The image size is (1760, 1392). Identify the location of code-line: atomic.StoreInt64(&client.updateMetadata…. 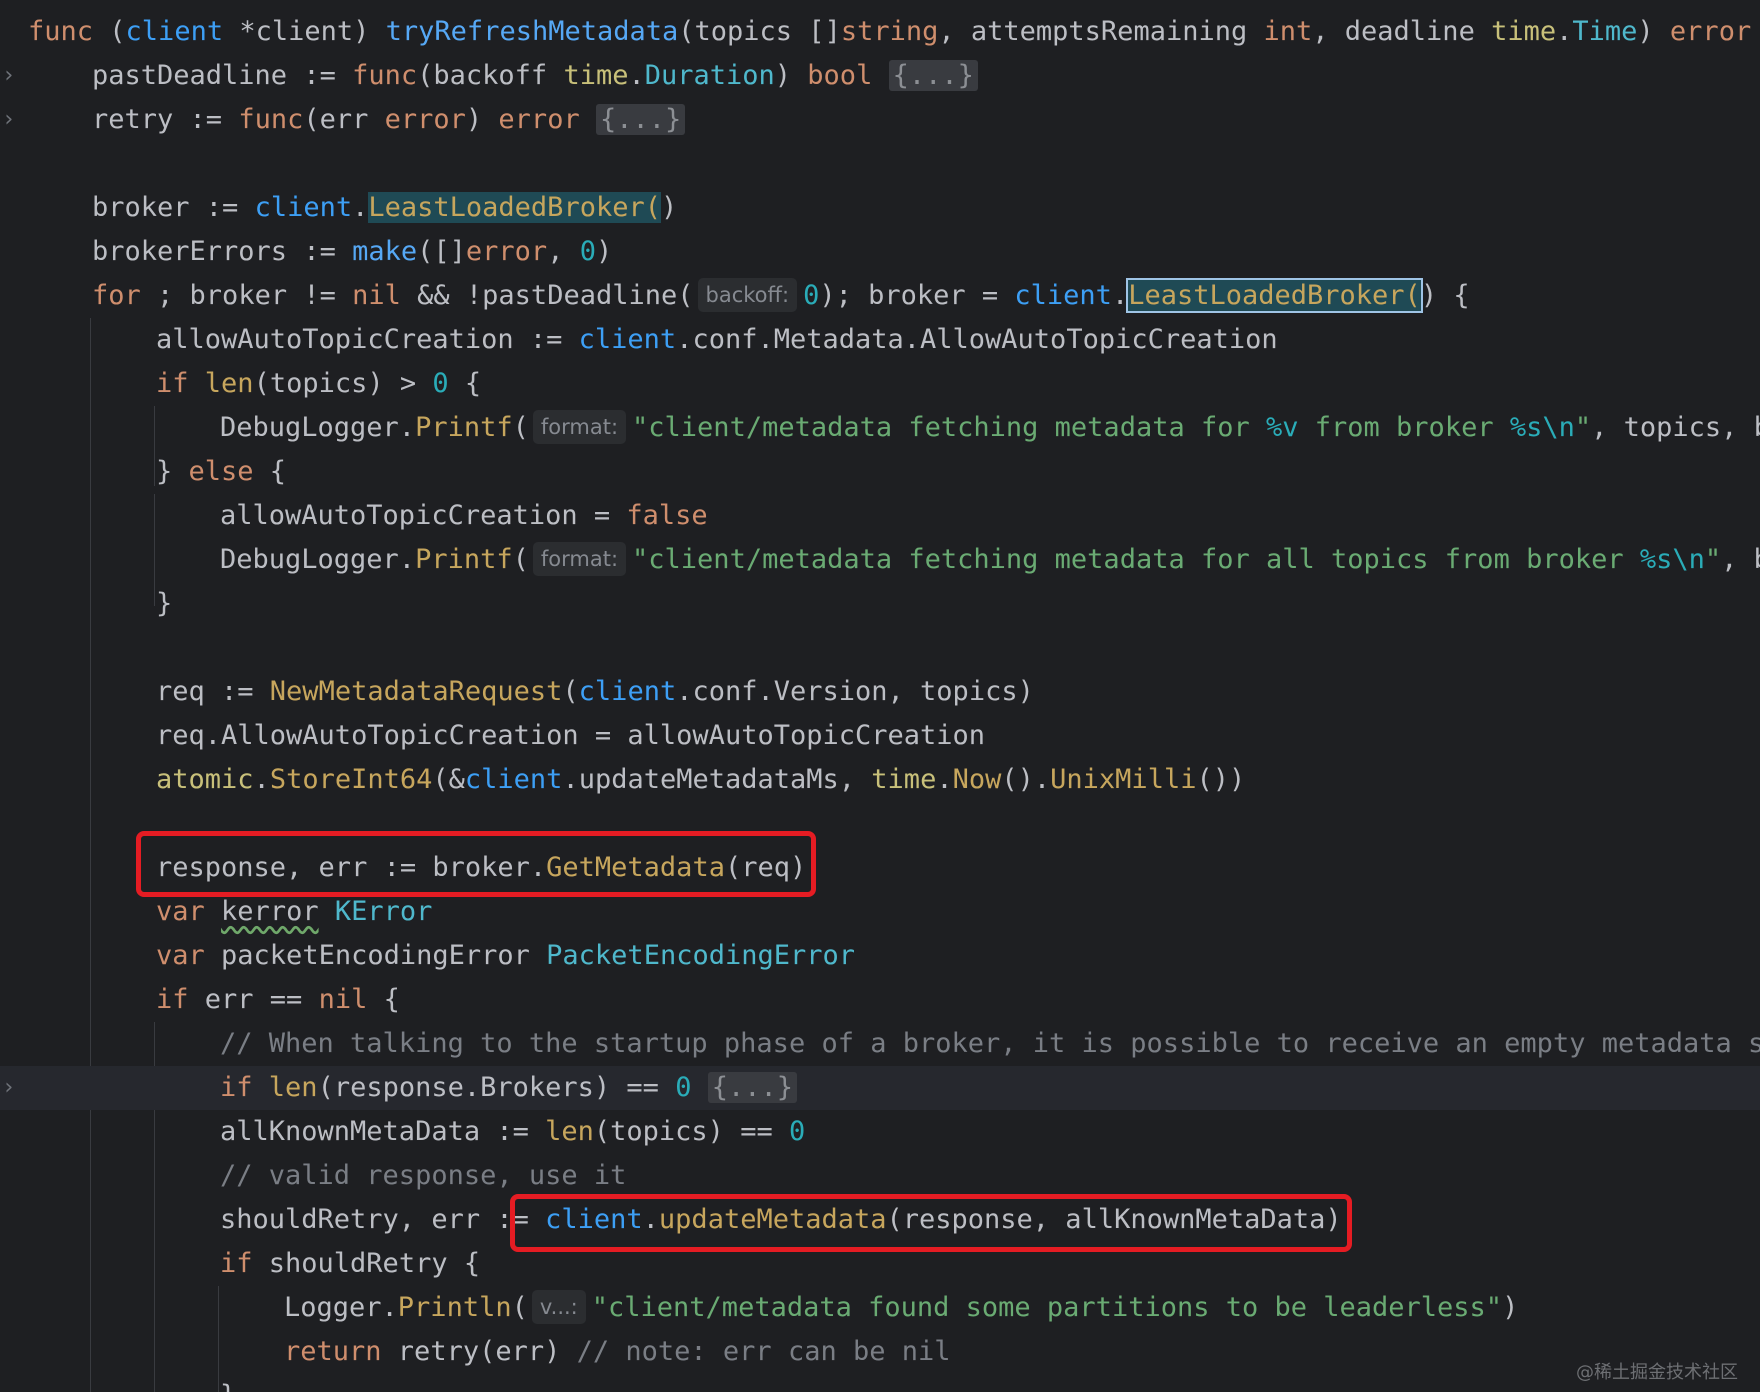
(701, 779).